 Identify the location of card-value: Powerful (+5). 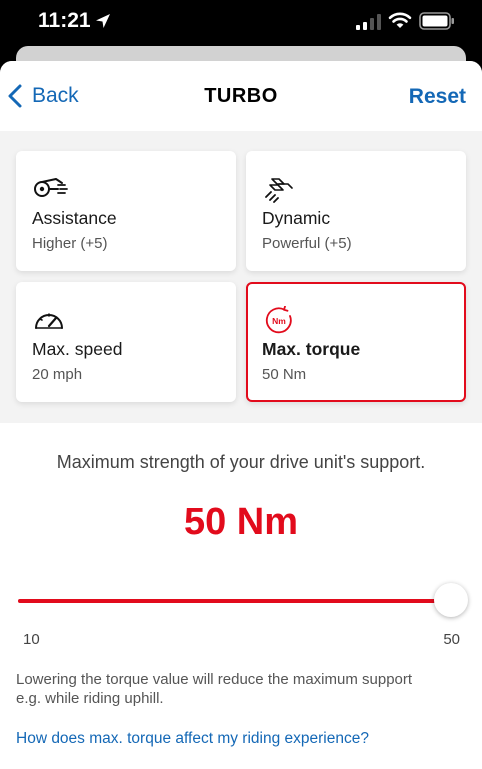
(307, 243).